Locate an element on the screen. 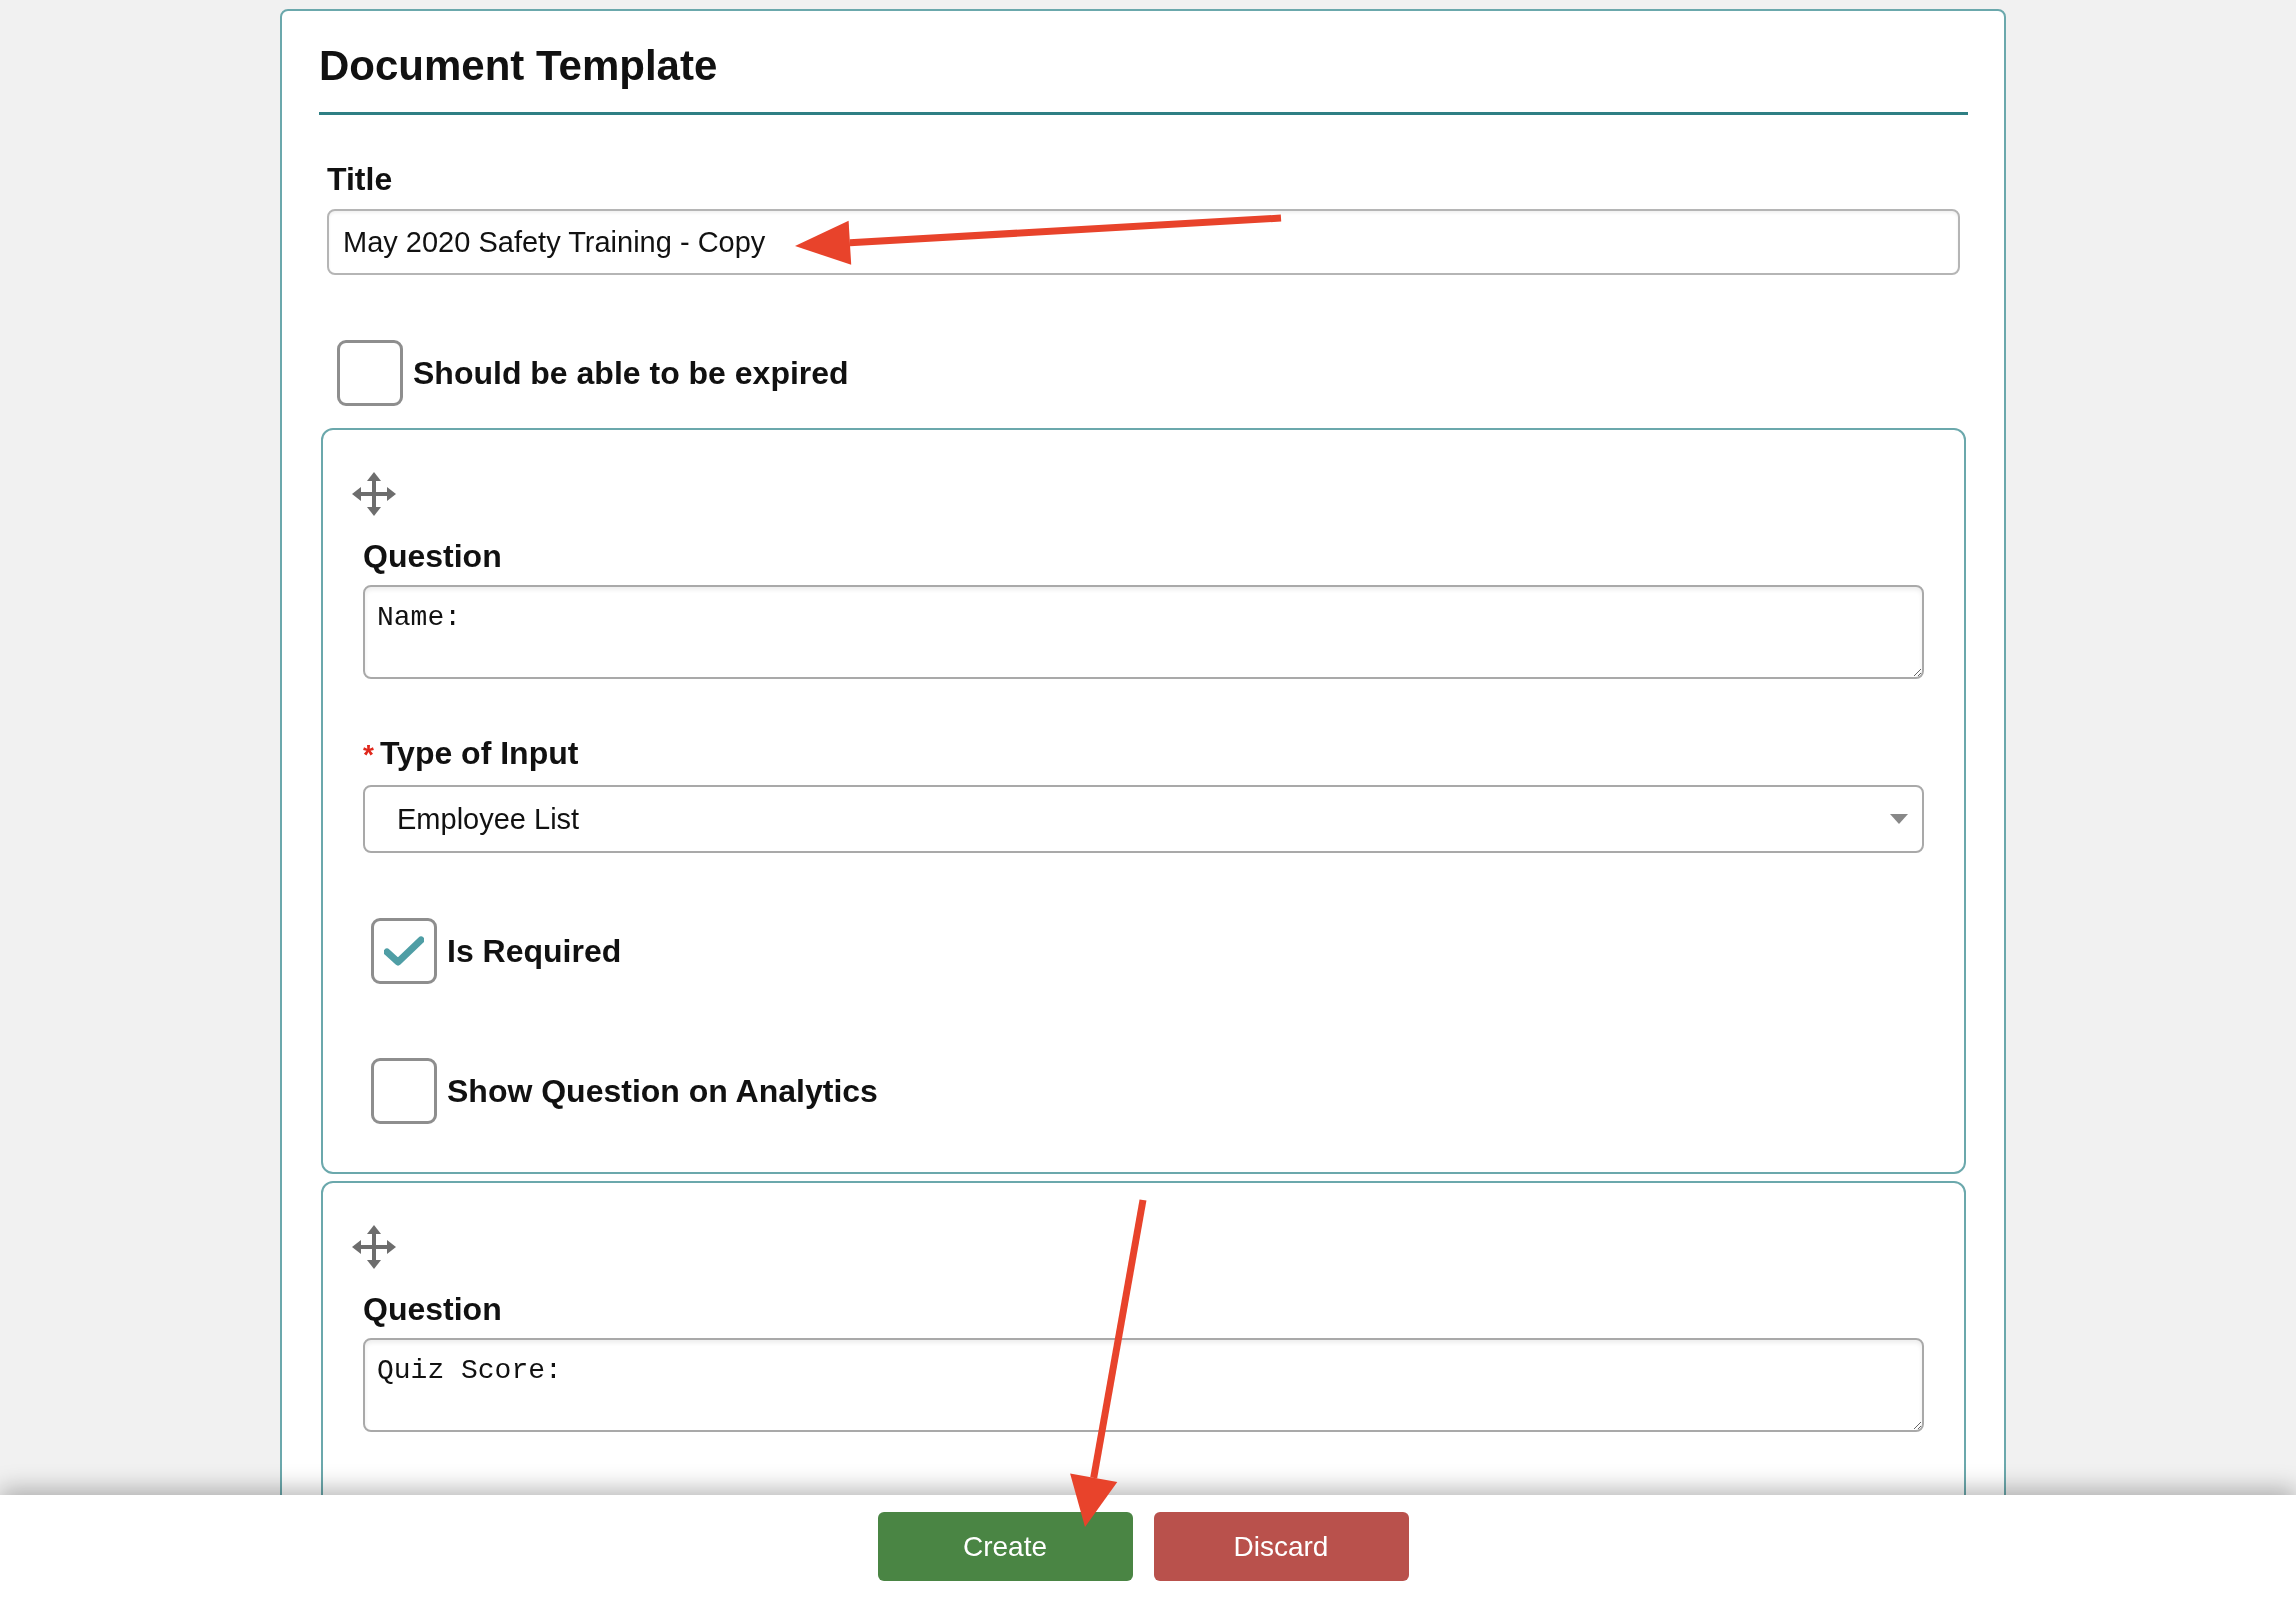  create-button: Create is located at coordinates (1005, 1546).